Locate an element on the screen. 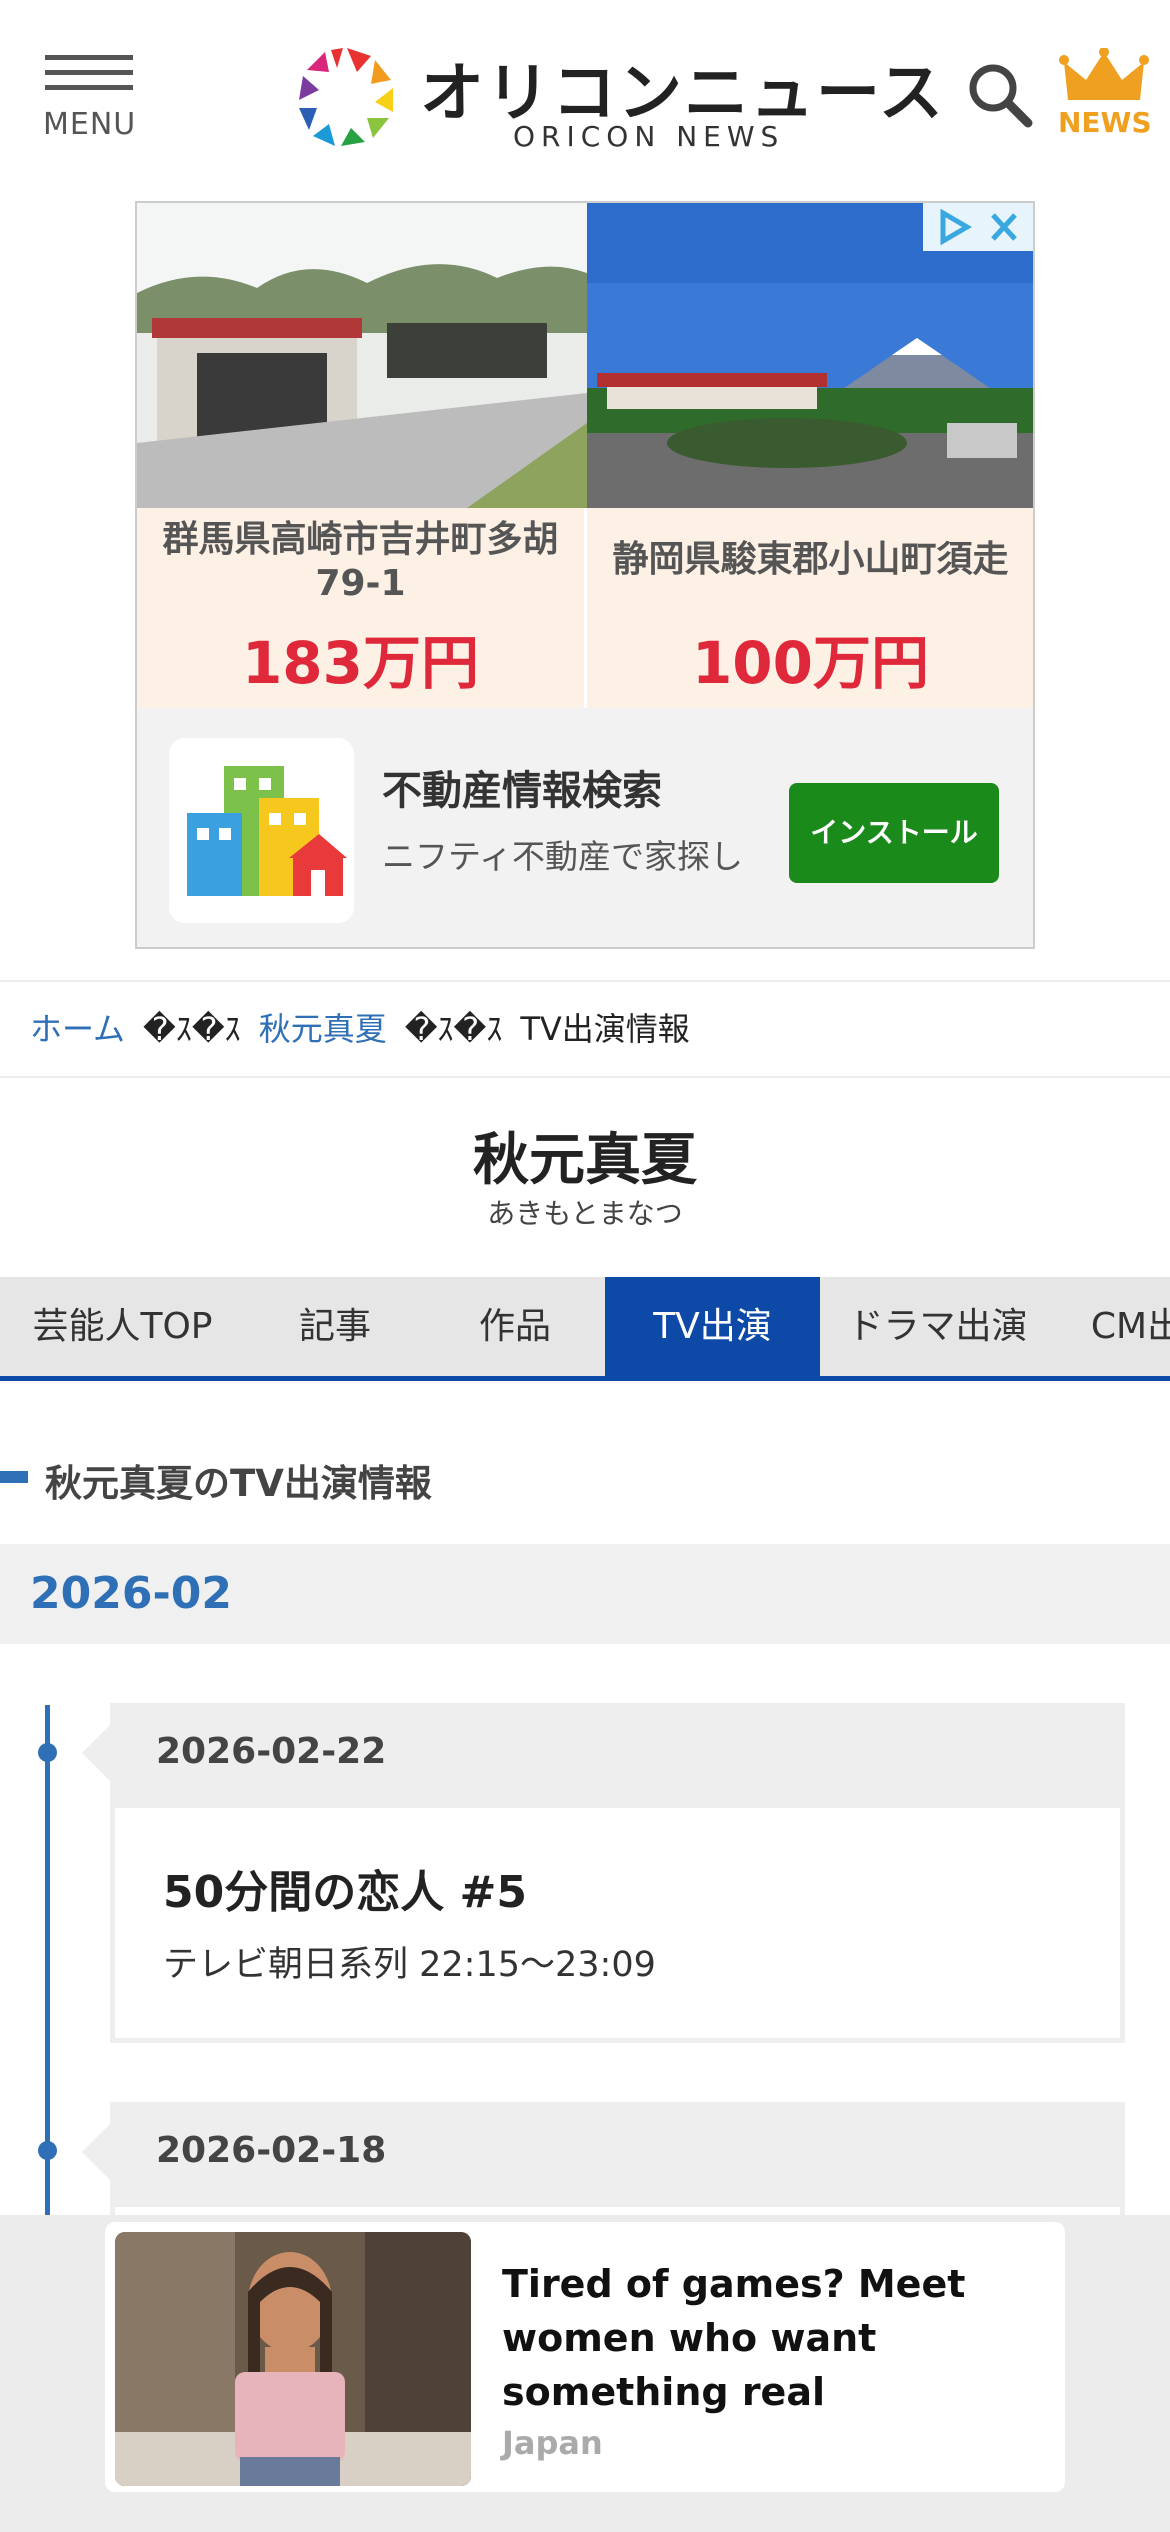  entry-date: 2026-02-22 is located at coordinates (271, 1751).